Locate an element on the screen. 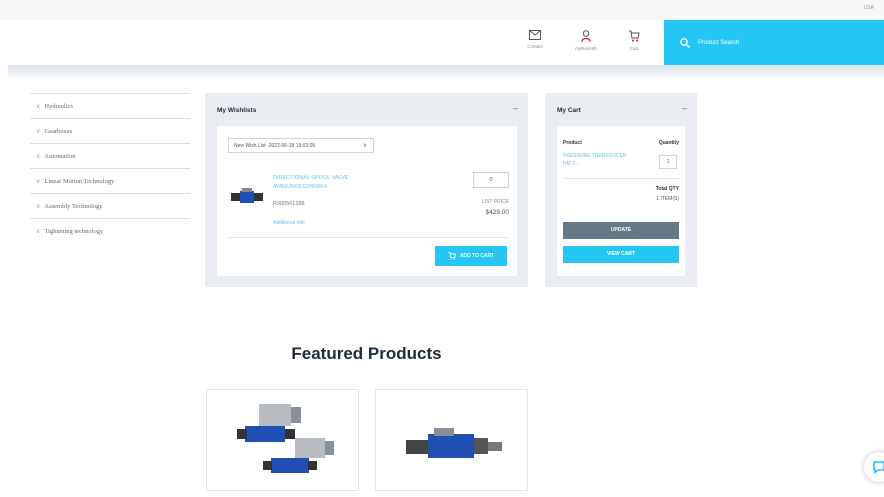 The width and height of the screenshot is (884, 497). total-qty-value: 1 ITEM(S) is located at coordinates (667, 199).